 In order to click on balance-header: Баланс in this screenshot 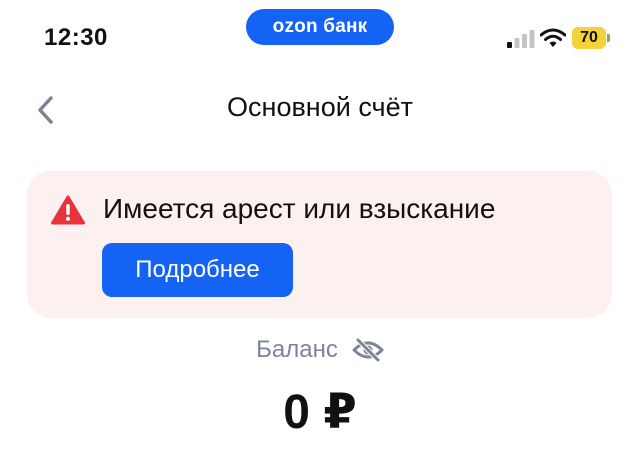, I will do `click(320, 350)`.